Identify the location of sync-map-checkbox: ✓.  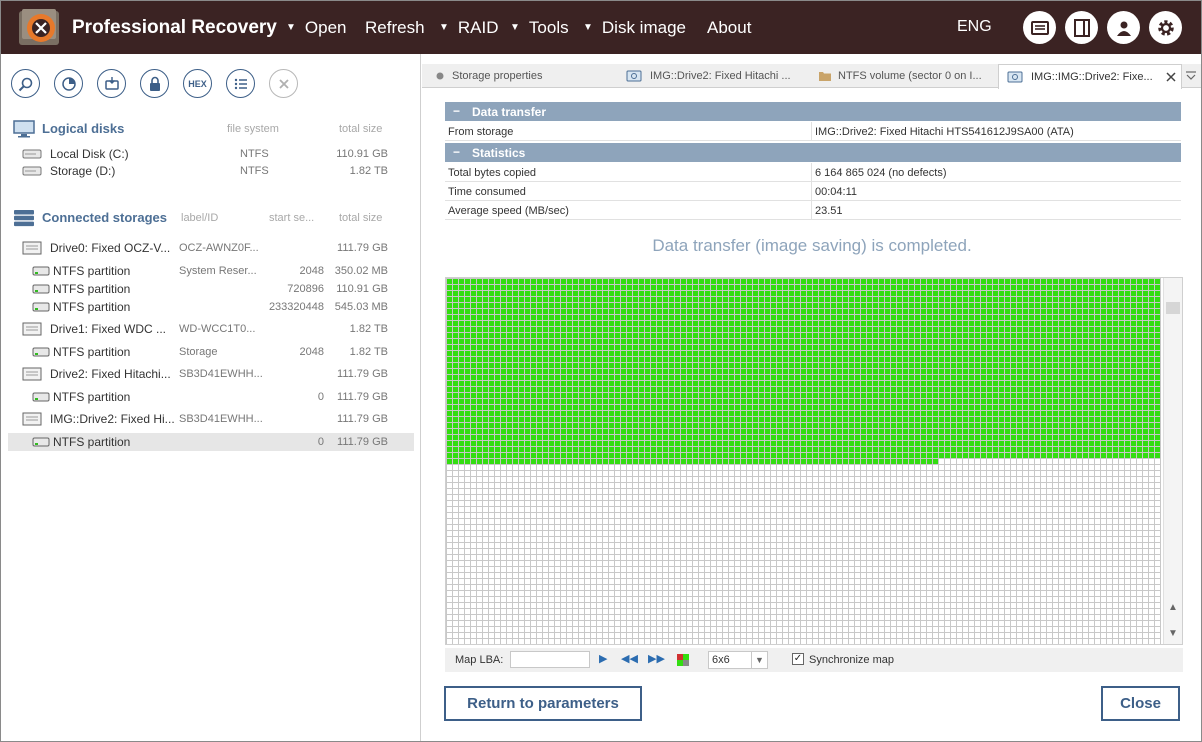
(798, 659).